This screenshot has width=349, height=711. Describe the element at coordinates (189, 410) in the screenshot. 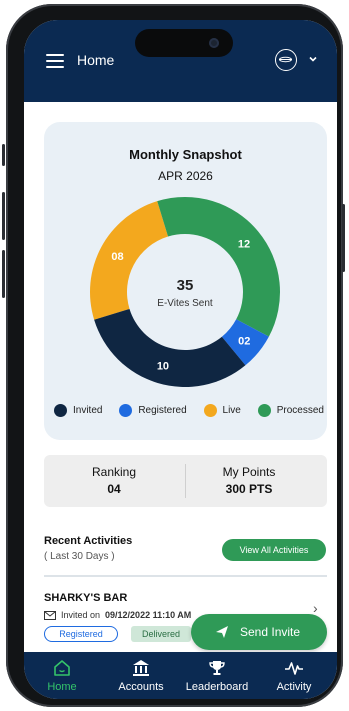

I see `chart-legend: Invited Registered Live Processed` at that location.